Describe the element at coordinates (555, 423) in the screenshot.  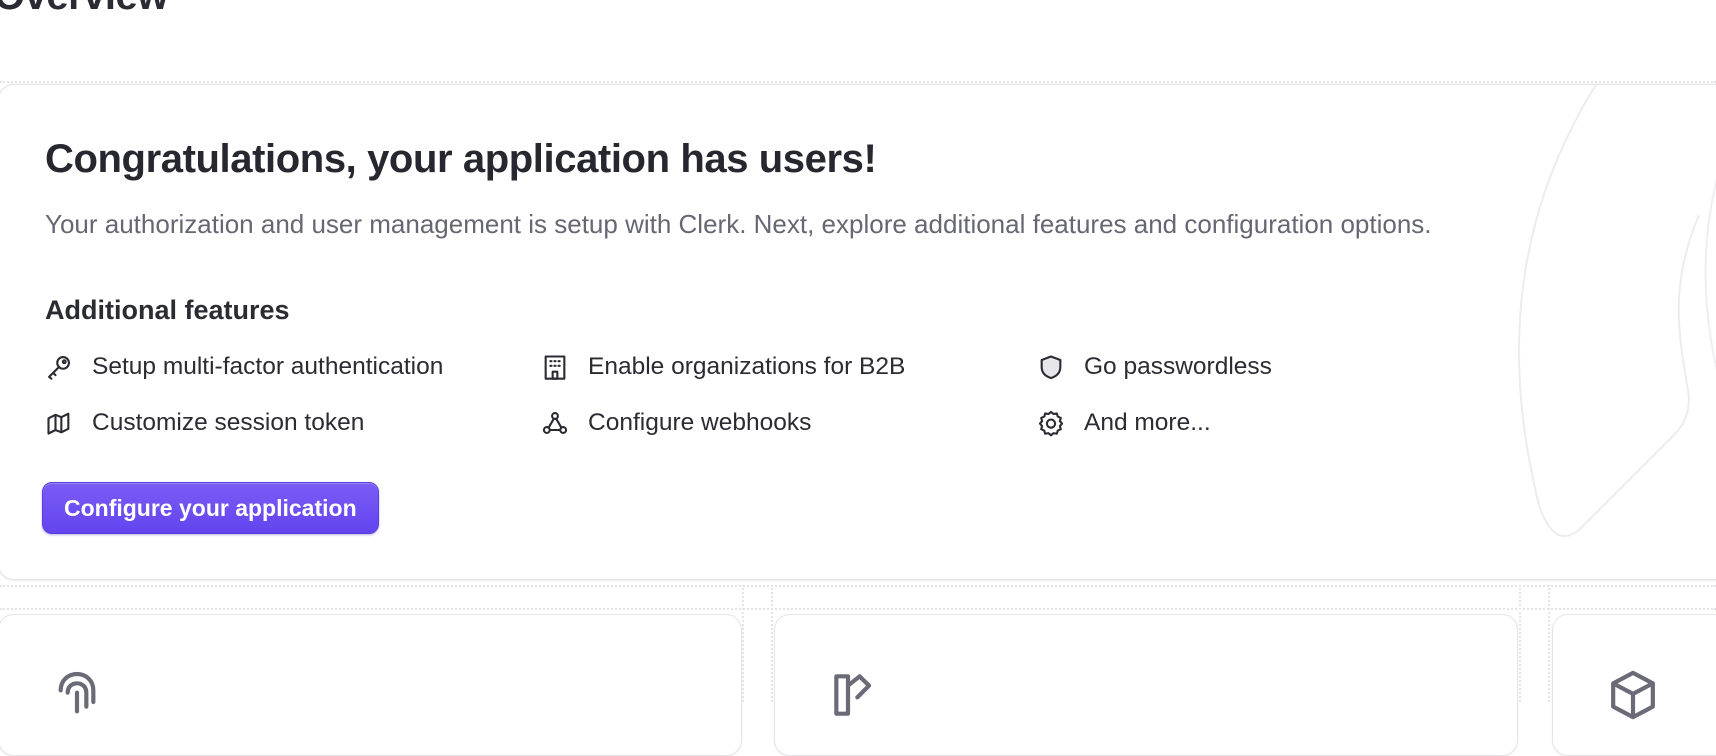
I see `webhook-icon` at that location.